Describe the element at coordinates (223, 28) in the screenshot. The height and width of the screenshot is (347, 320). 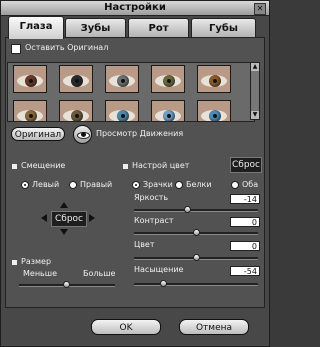
I see `tab-lips: Губы` at that location.